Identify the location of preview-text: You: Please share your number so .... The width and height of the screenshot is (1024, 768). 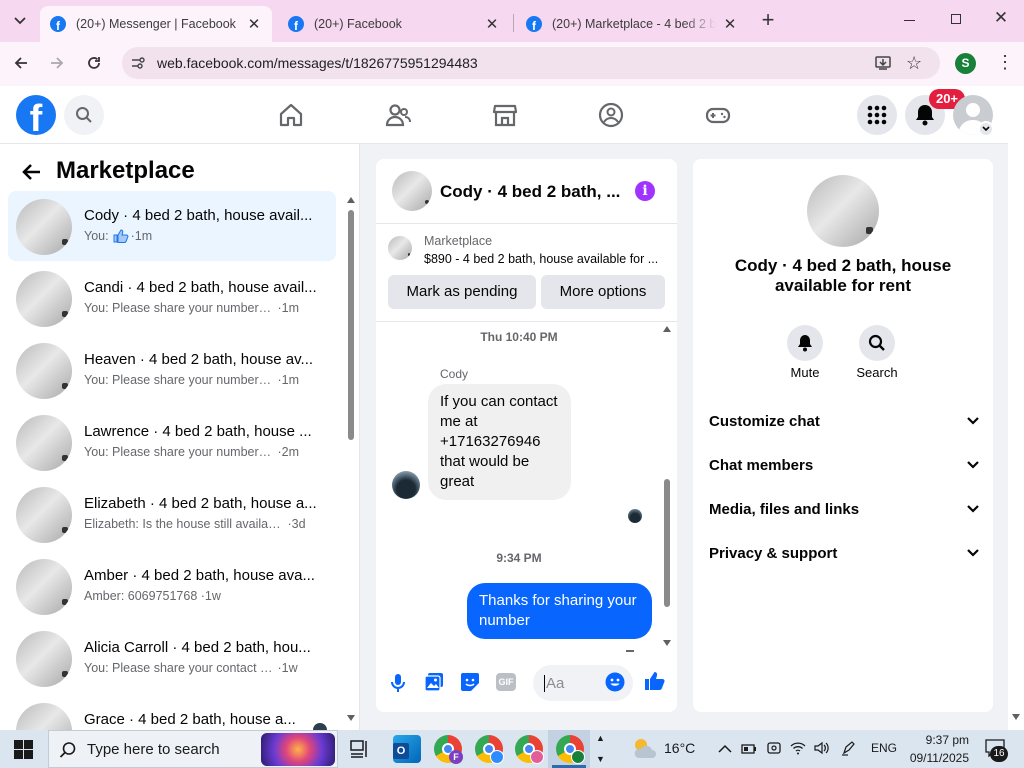
(179, 380).